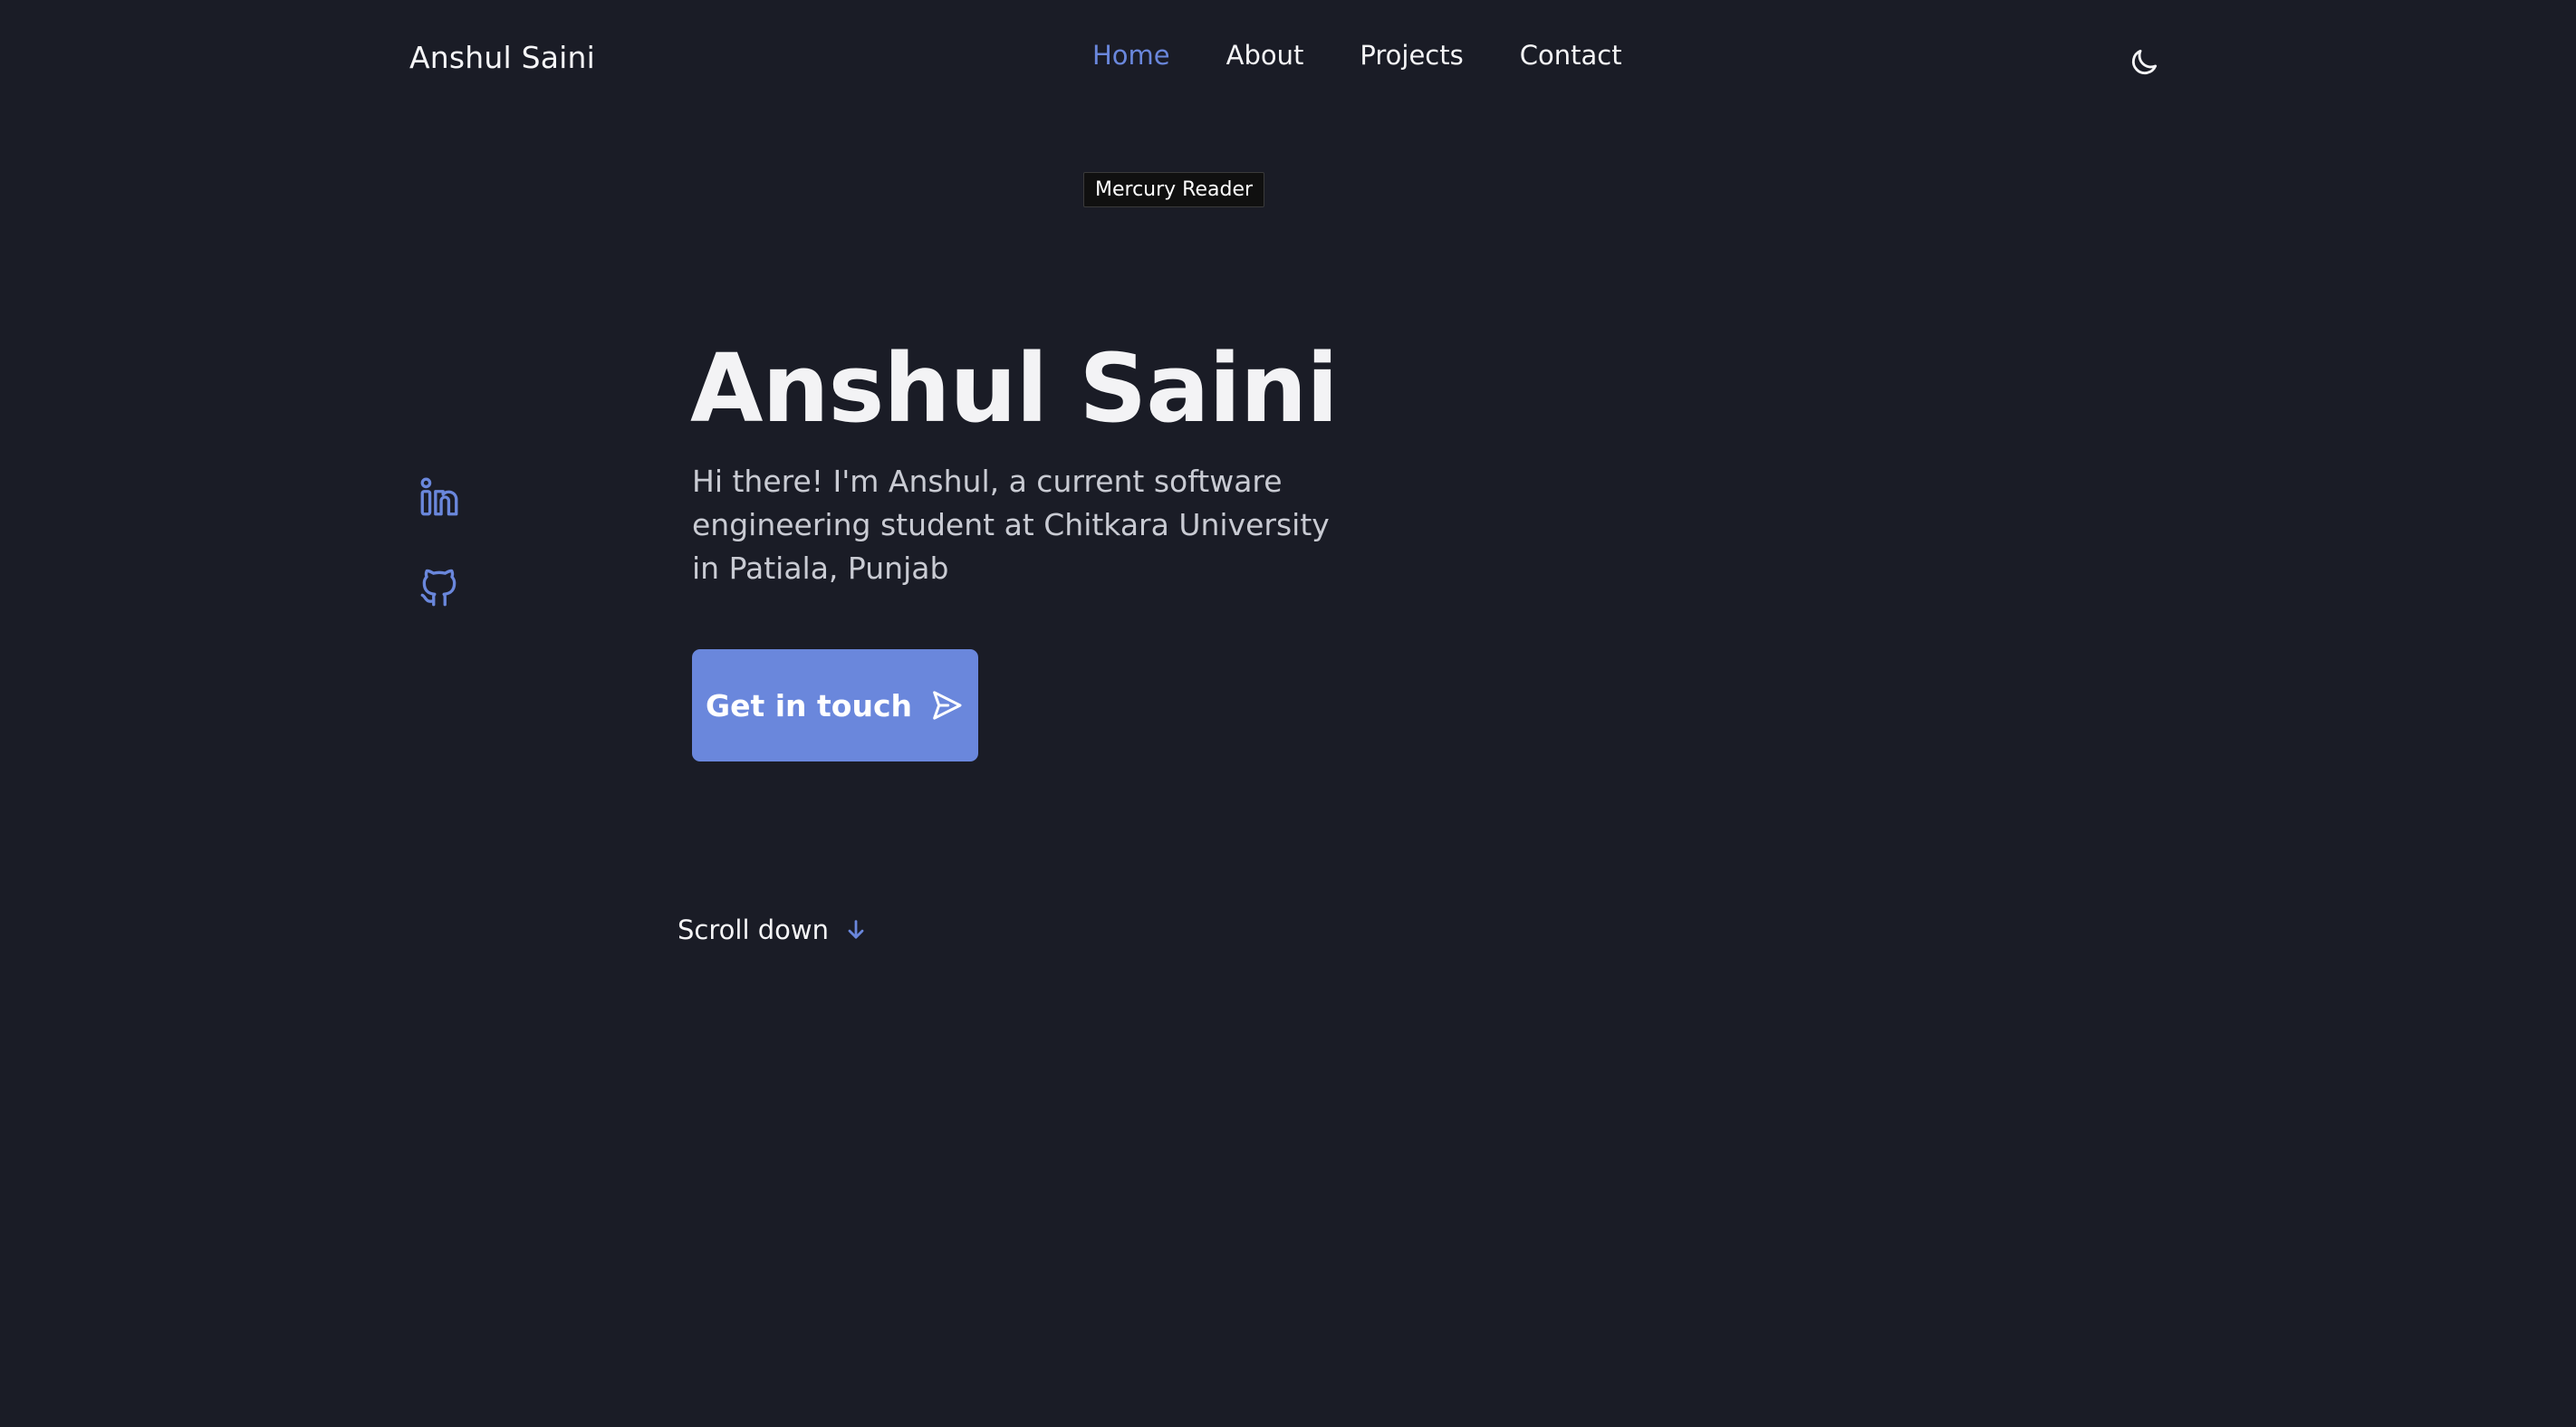 This screenshot has height=1427, width=2576. What do you see at coordinates (1174, 189) in the screenshot?
I see `mercury-reader-tooltip: Mercury Reader` at bounding box center [1174, 189].